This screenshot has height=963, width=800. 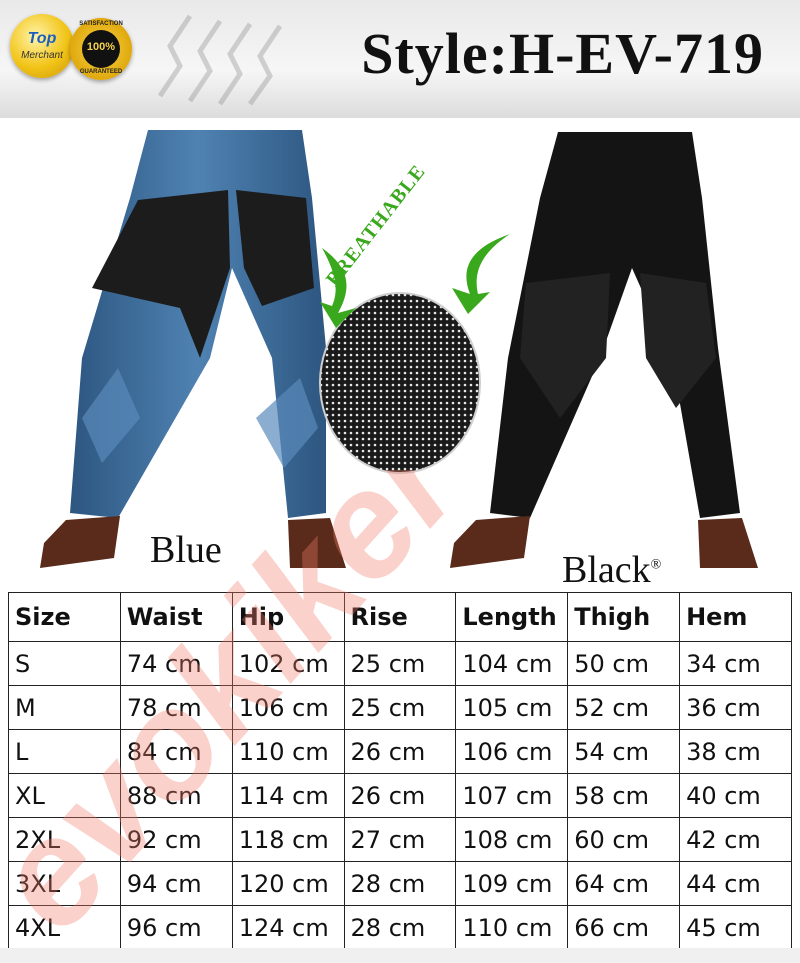 I want to click on table-cell: 50 cm, so click(x=624, y=663).